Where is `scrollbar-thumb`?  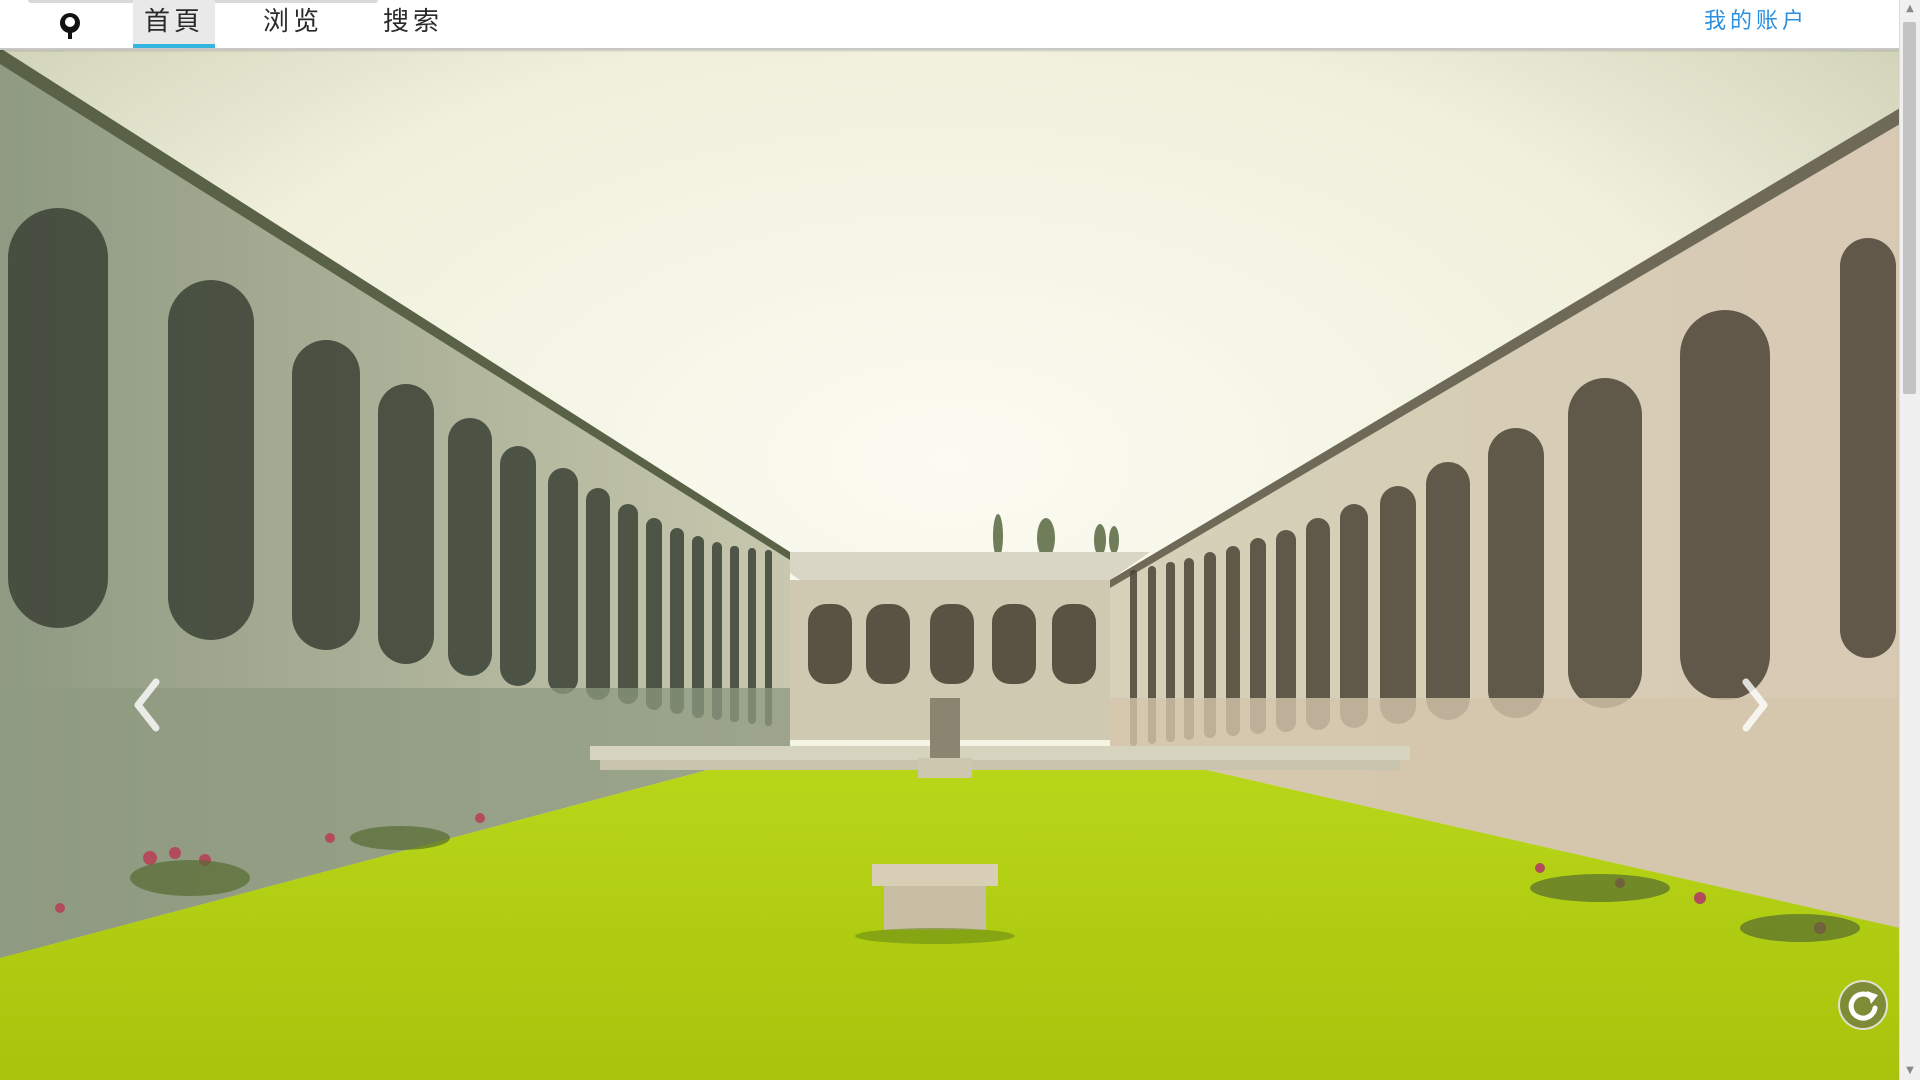 scrollbar-thumb is located at coordinates (1909, 208).